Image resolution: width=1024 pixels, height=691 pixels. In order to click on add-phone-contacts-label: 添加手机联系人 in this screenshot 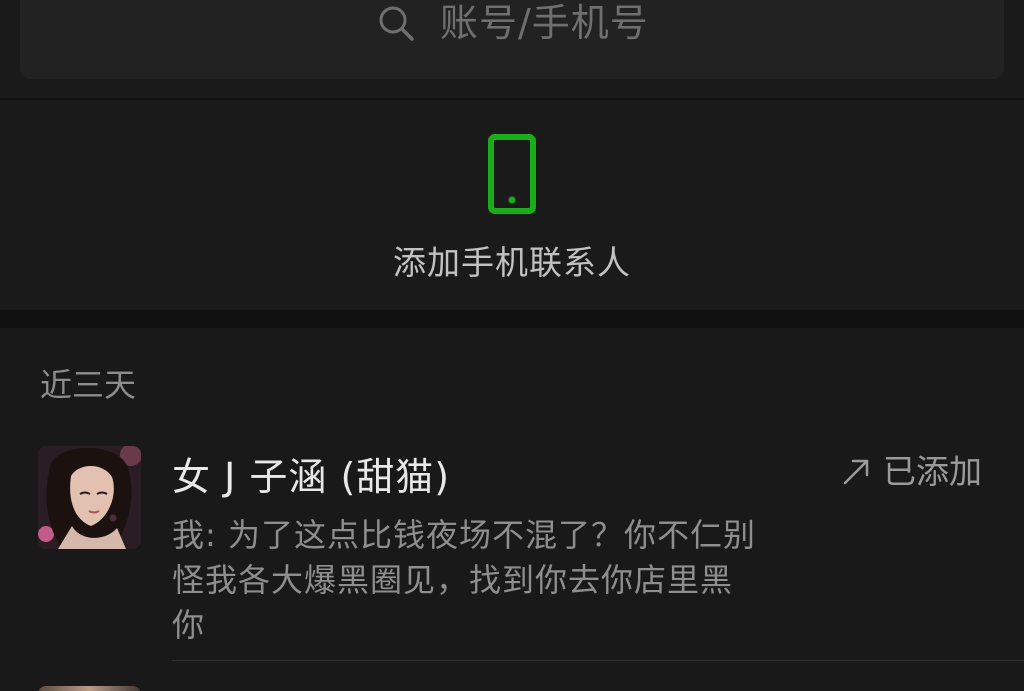, I will do `click(512, 262)`.